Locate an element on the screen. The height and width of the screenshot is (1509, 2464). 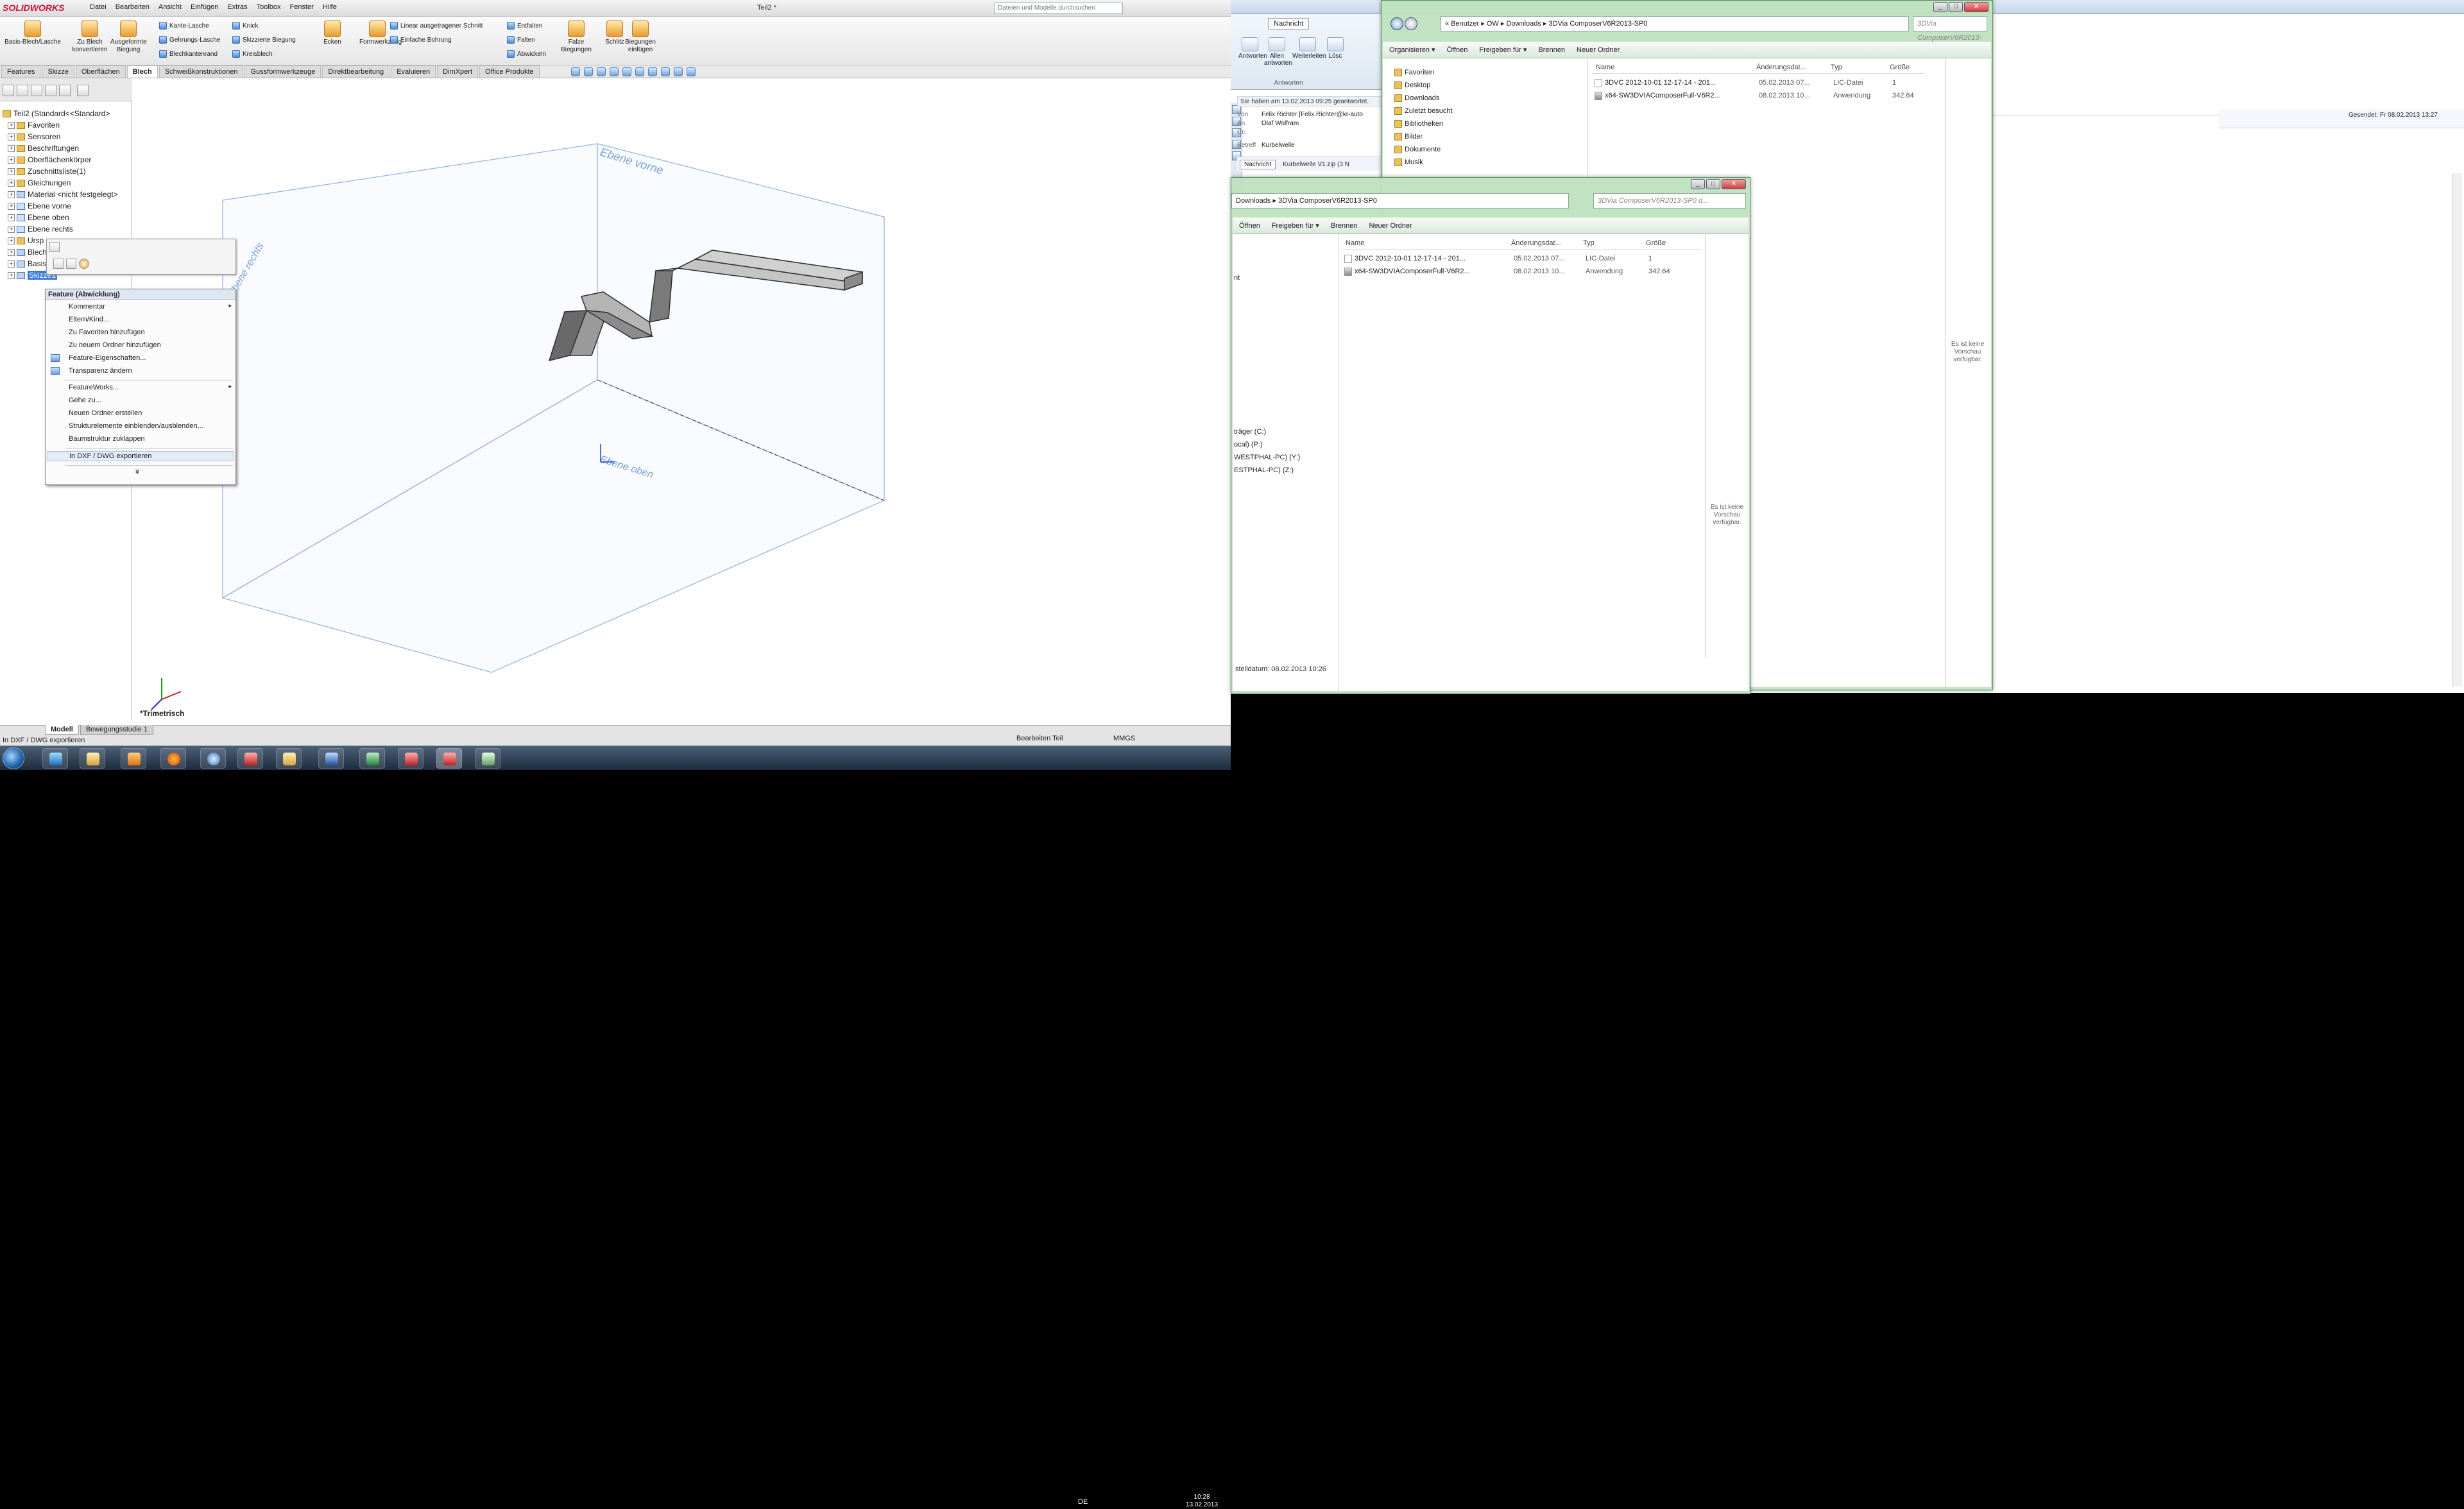
ribbon-small-ribbon_small_col4-2: Abwickeln is located at coordinates (527, 54).